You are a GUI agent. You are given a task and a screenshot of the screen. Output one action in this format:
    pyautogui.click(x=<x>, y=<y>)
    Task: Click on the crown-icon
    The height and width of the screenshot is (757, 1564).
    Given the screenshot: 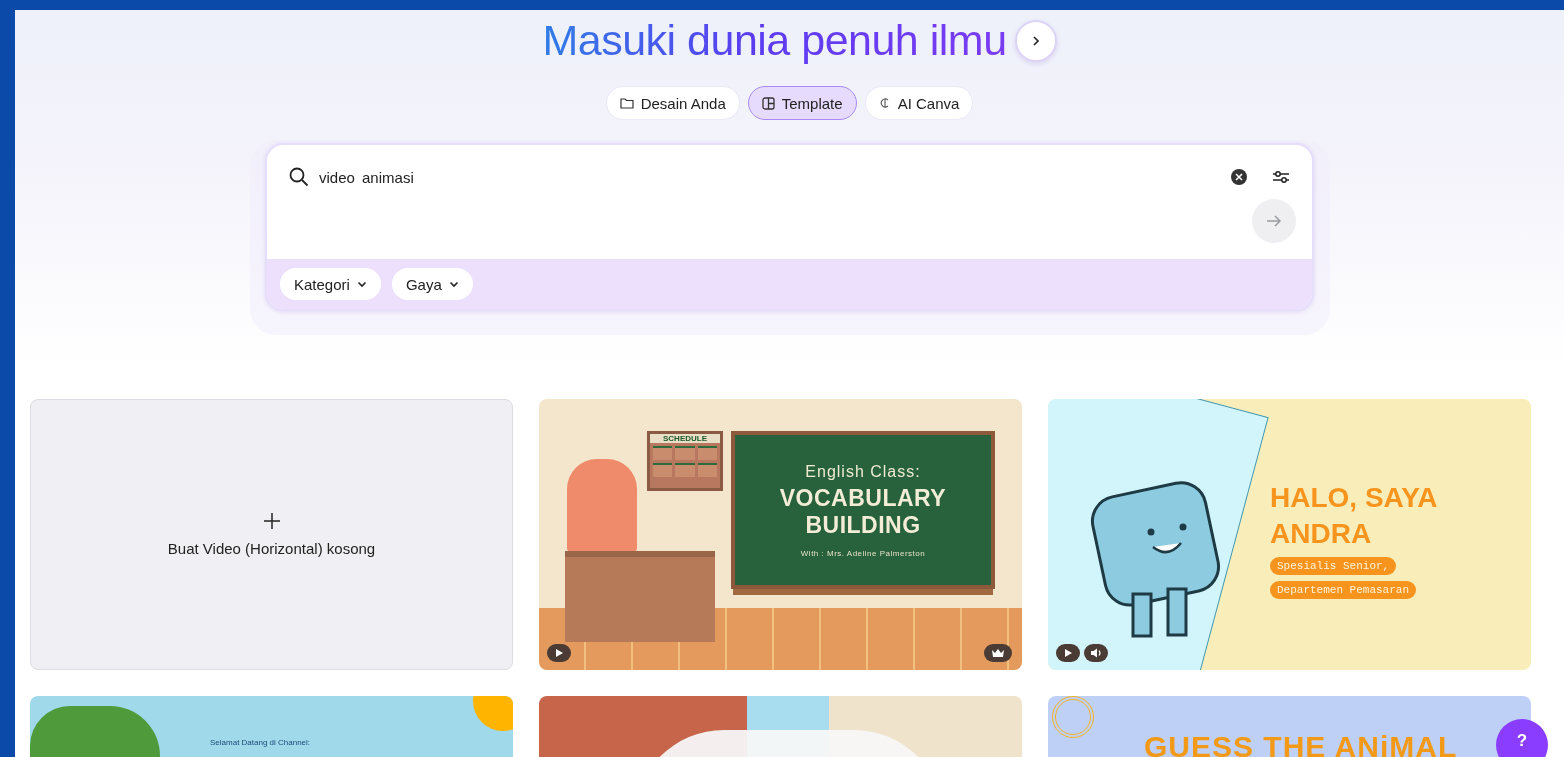 What is the action you would take?
    pyautogui.click(x=998, y=653)
    